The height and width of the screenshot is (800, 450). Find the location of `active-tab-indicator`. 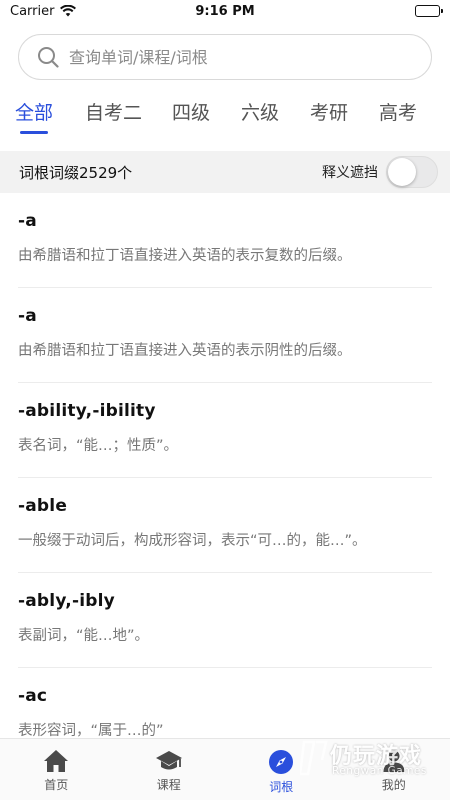

active-tab-indicator is located at coordinates (34, 132).